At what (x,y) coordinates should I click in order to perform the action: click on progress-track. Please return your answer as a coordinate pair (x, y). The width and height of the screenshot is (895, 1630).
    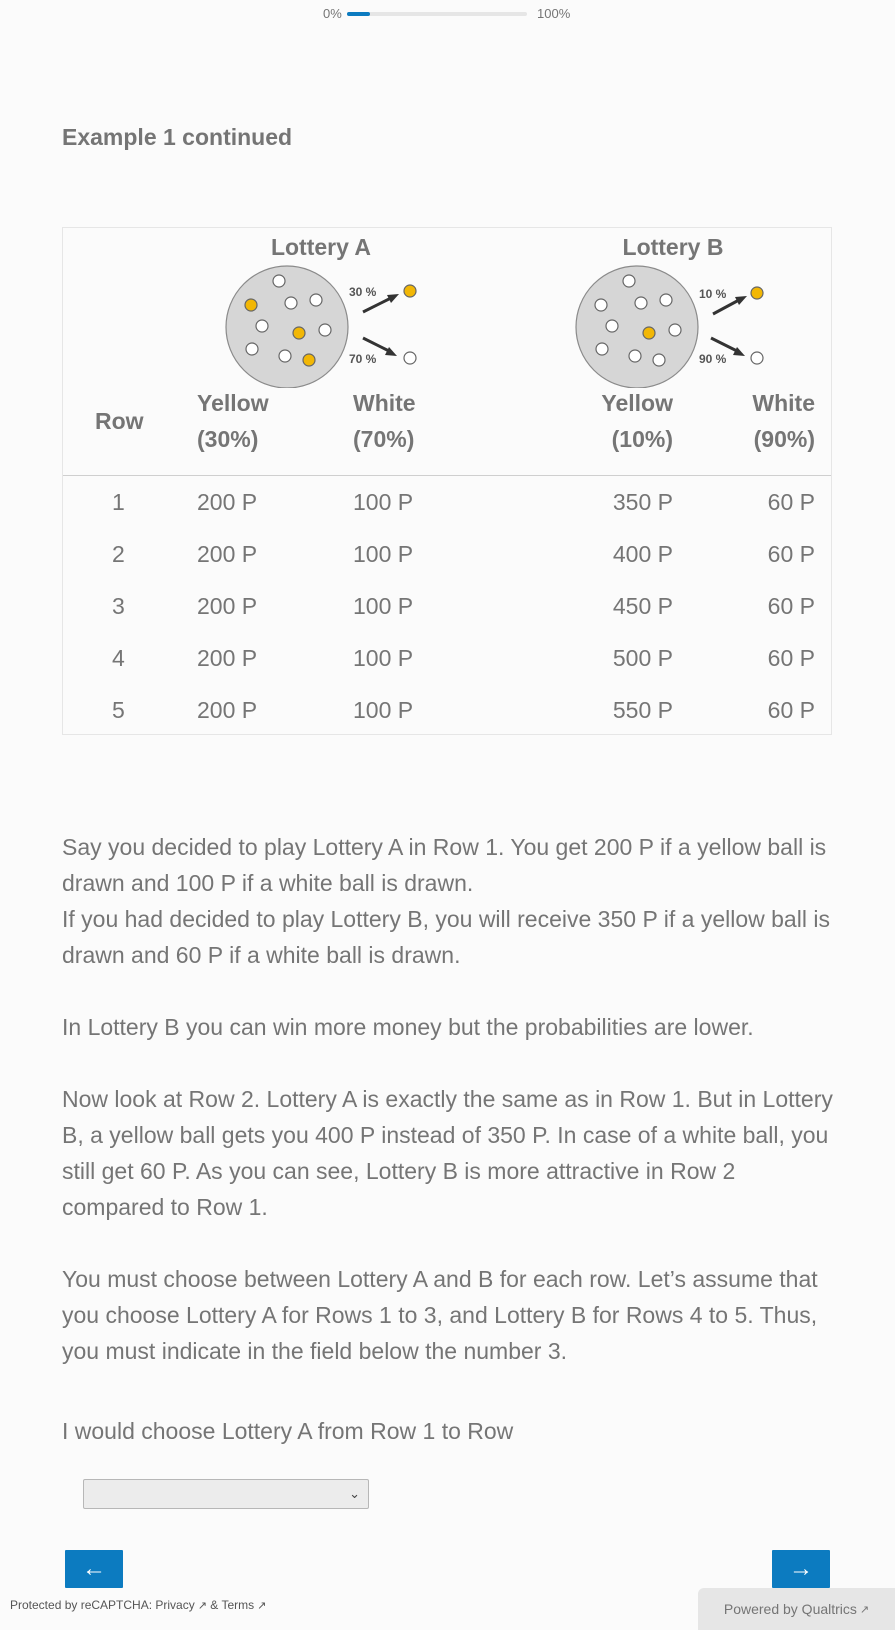
    Looking at the image, I should click on (437, 14).